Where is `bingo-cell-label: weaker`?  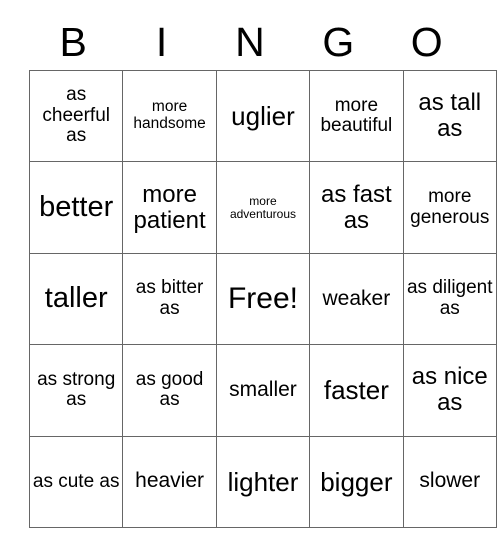
bingo-cell-label: weaker is located at coordinates (356, 298).